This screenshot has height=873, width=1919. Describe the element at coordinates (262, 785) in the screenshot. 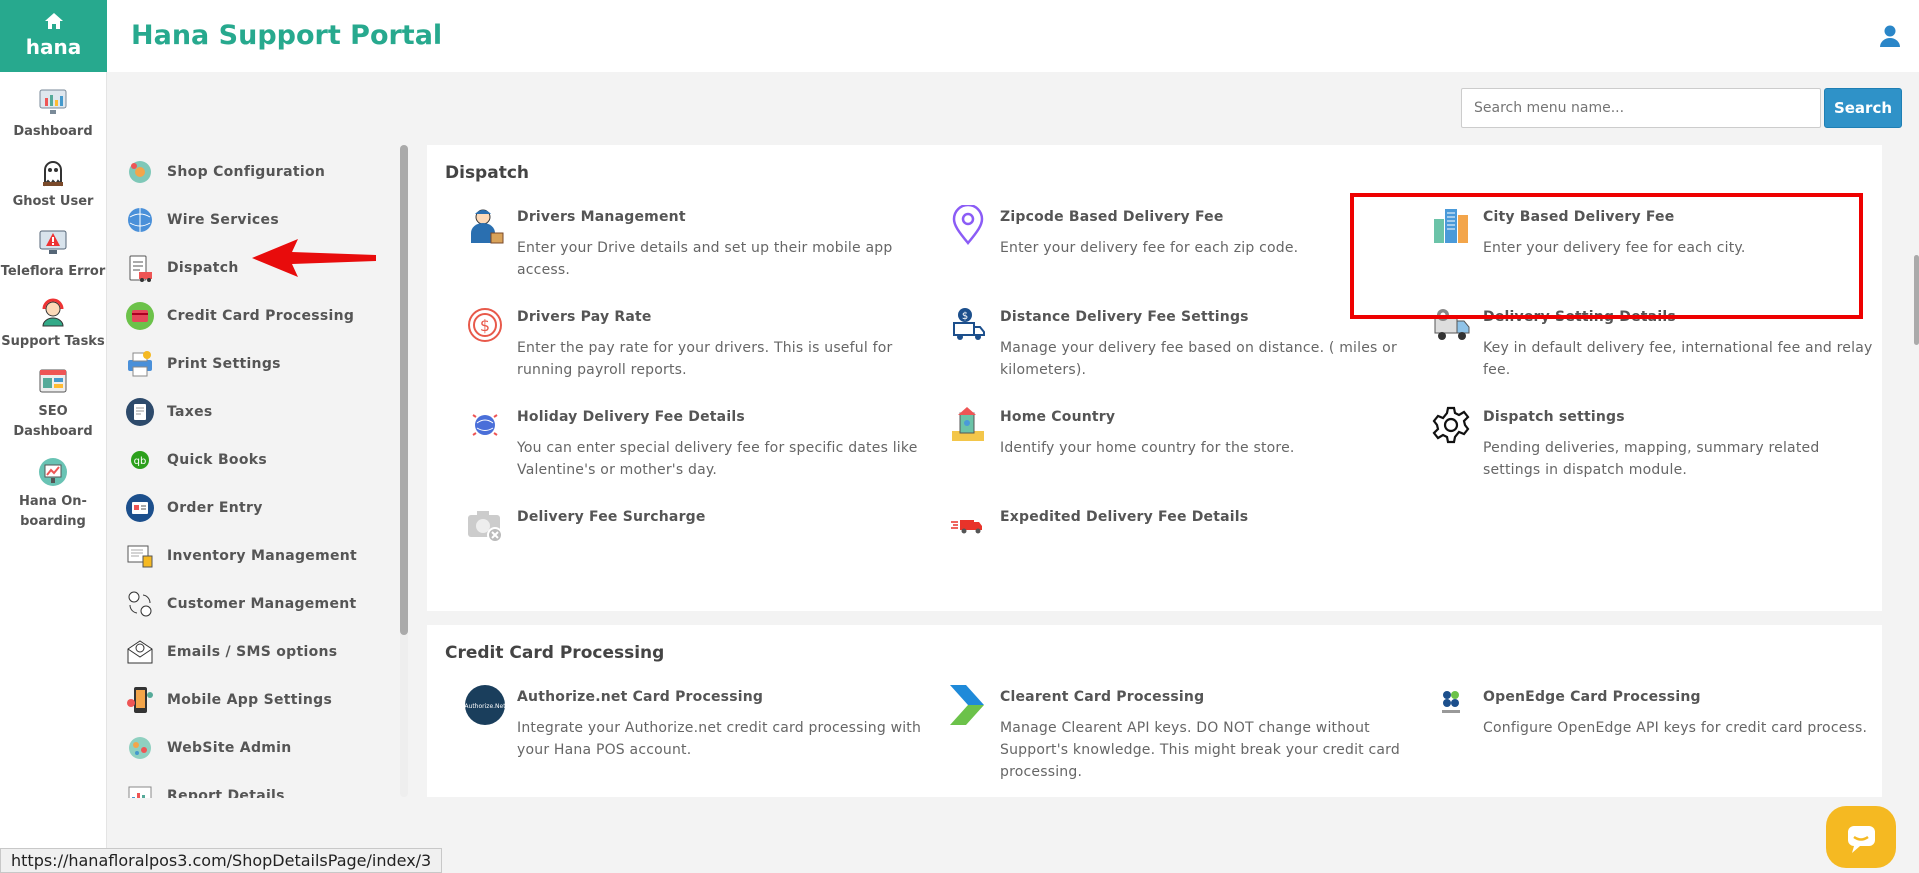

I see `subnav-item-report-details: Report Details` at that location.